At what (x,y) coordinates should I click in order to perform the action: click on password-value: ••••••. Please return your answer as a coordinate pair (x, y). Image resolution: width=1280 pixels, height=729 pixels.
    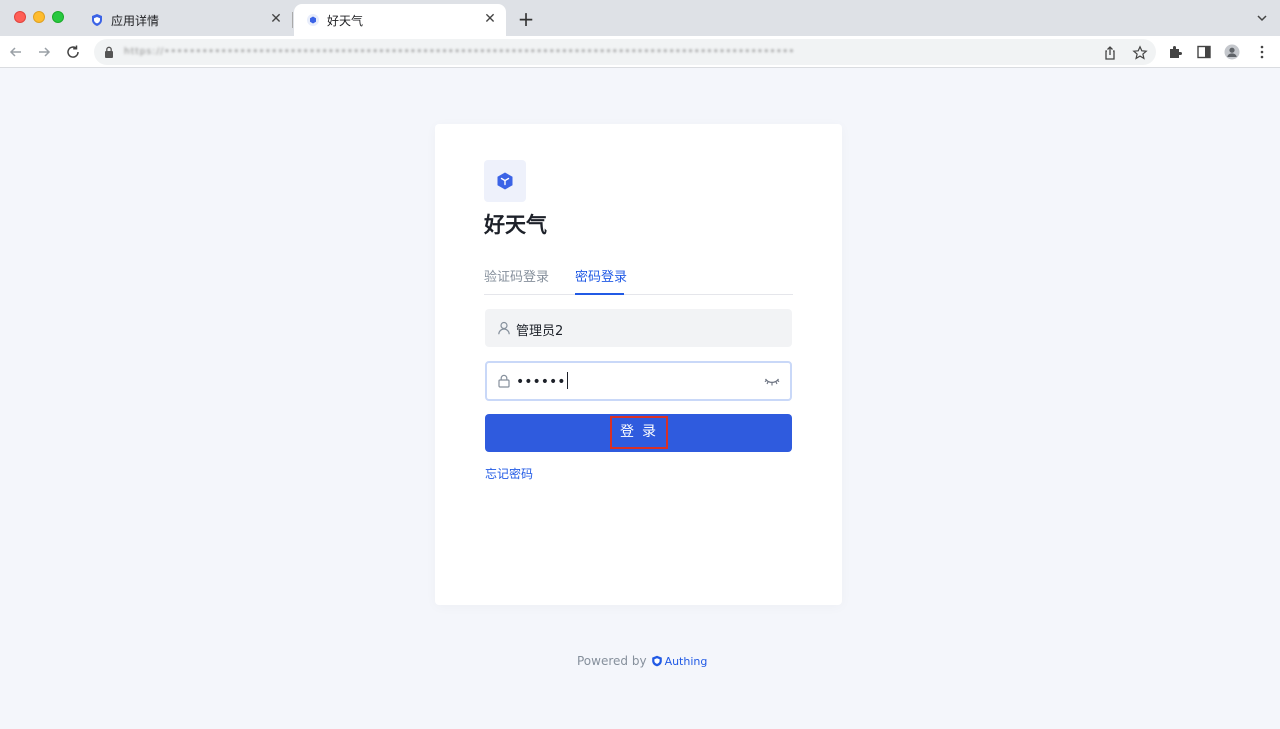
    Looking at the image, I should click on (542, 381).